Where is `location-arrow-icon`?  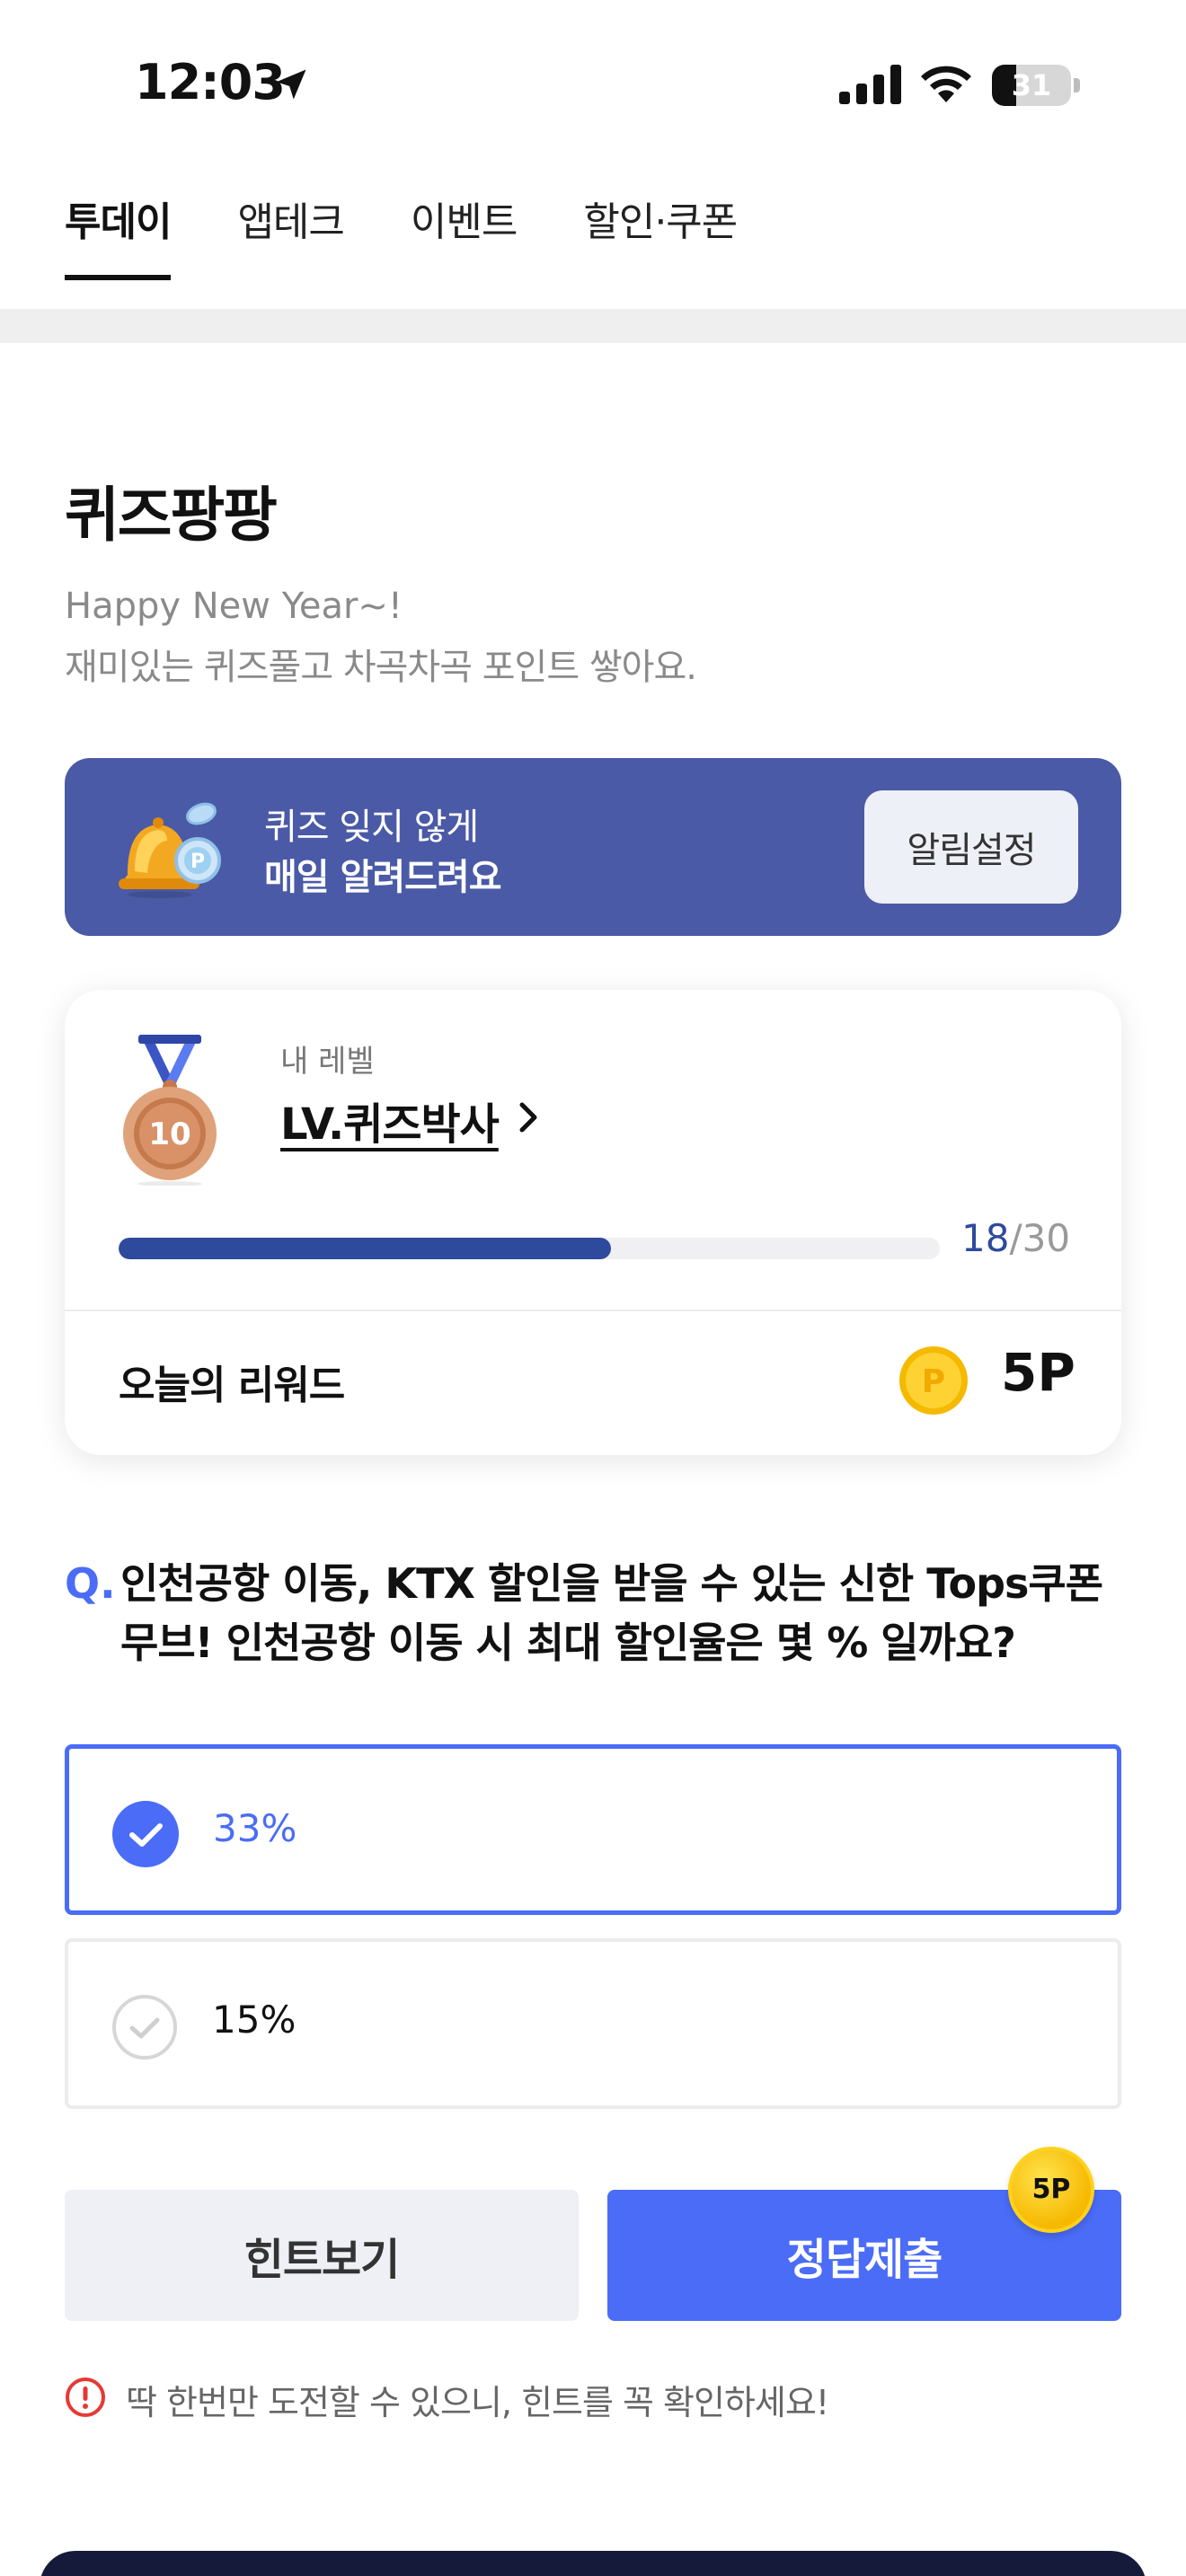 location-arrow-icon is located at coordinates (291, 84).